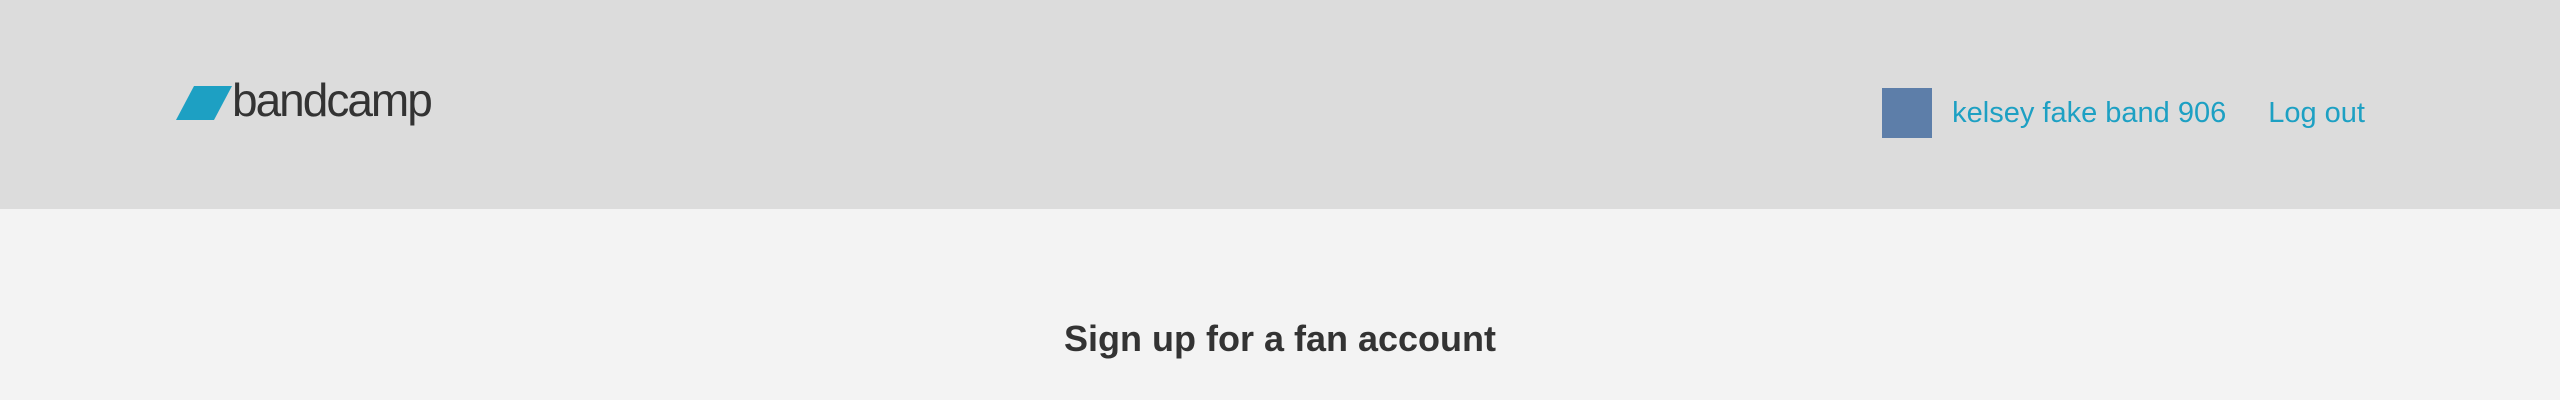 The width and height of the screenshot is (2560, 400). I want to click on bandcamp-logo-icon, so click(204, 103).